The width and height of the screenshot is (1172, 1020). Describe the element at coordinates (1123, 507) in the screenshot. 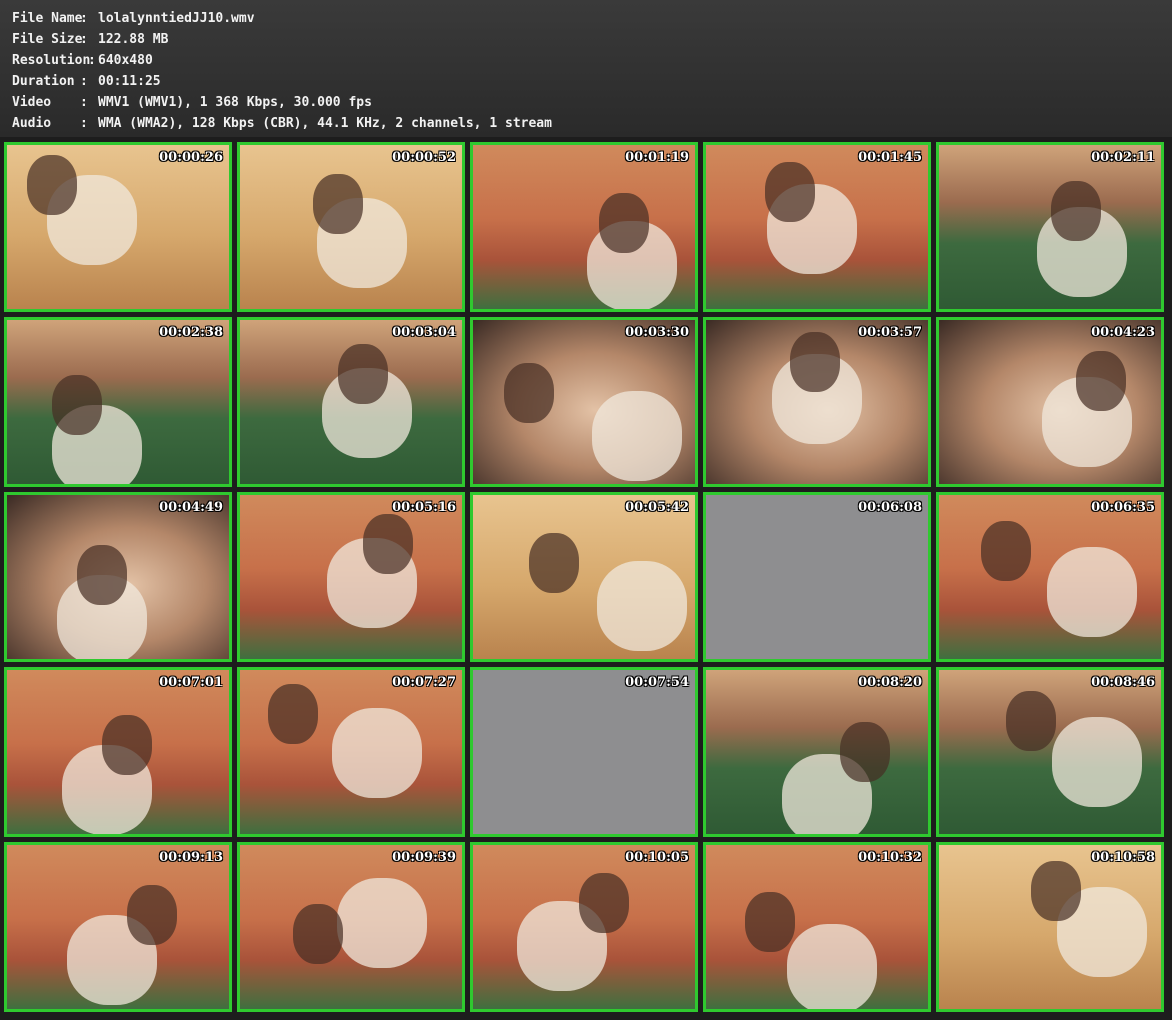

I see `thumbnail-timestamp: 00:06:35` at that location.